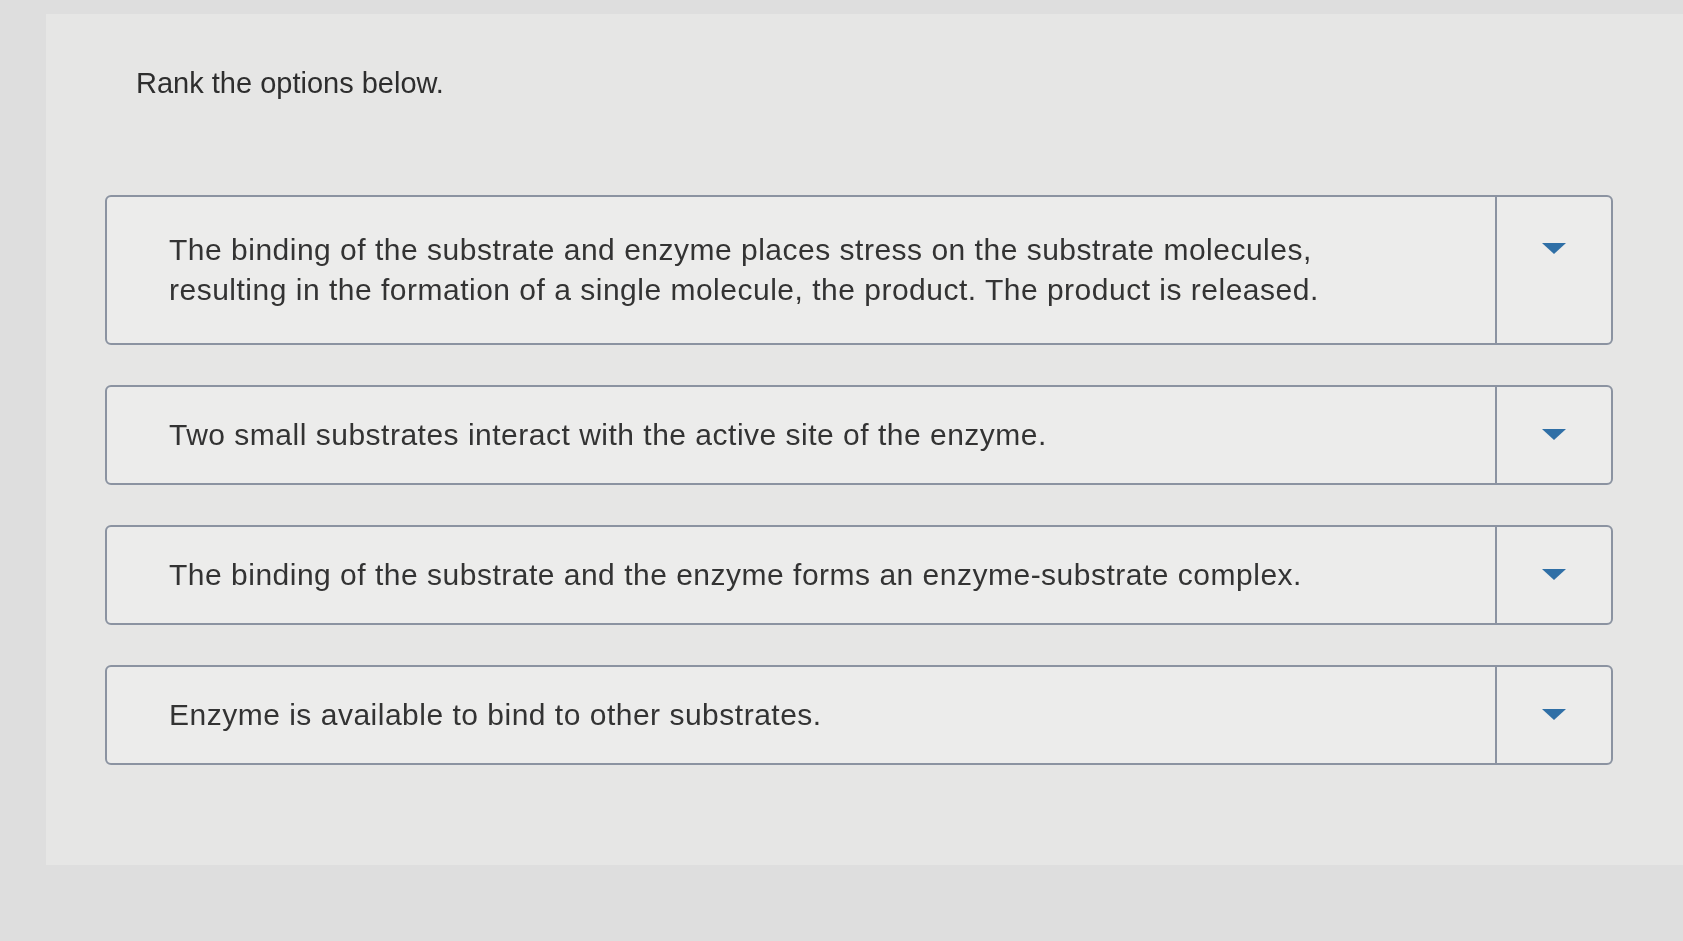  What do you see at coordinates (608, 434) in the screenshot?
I see `option-text: Two small substrates interact with the active site of the enzyme.` at bounding box center [608, 434].